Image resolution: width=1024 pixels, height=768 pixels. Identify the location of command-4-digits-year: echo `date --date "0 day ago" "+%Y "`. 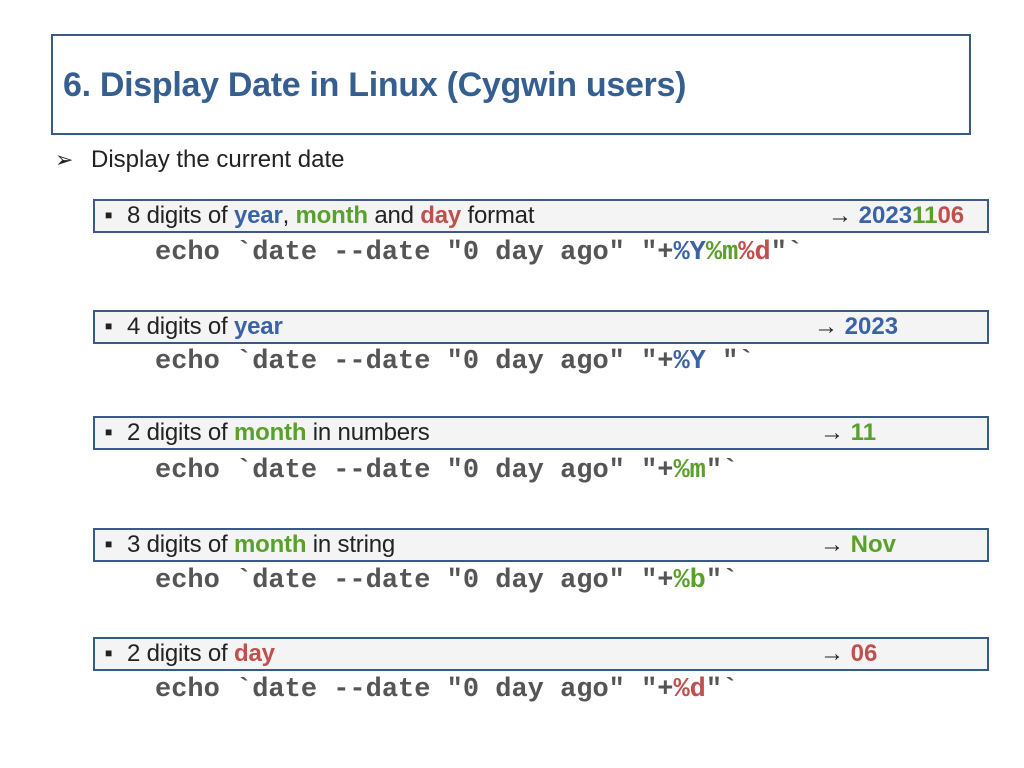
(455, 362).